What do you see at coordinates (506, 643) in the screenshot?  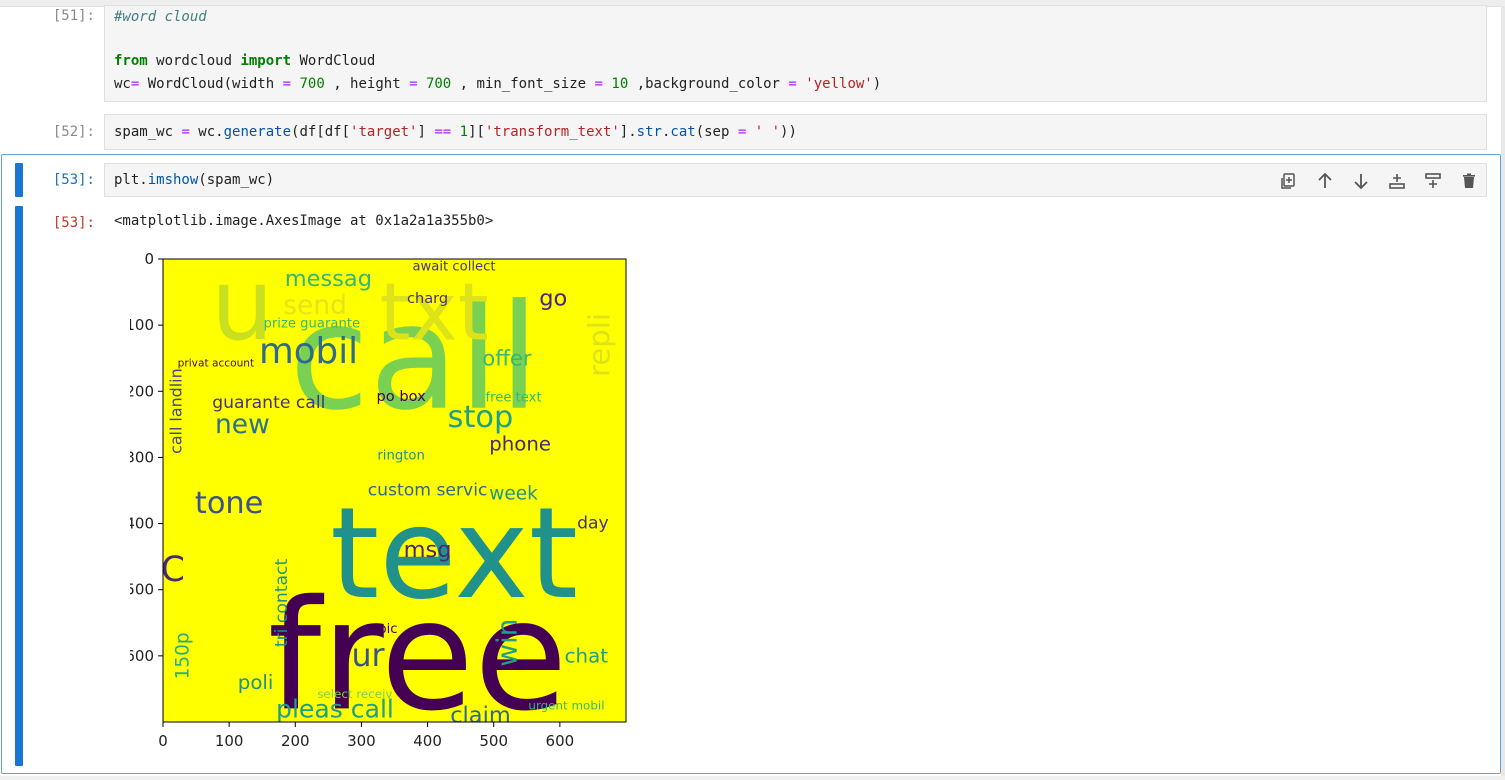 I see `wordcloud-word: win` at bounding box center [506, 643].